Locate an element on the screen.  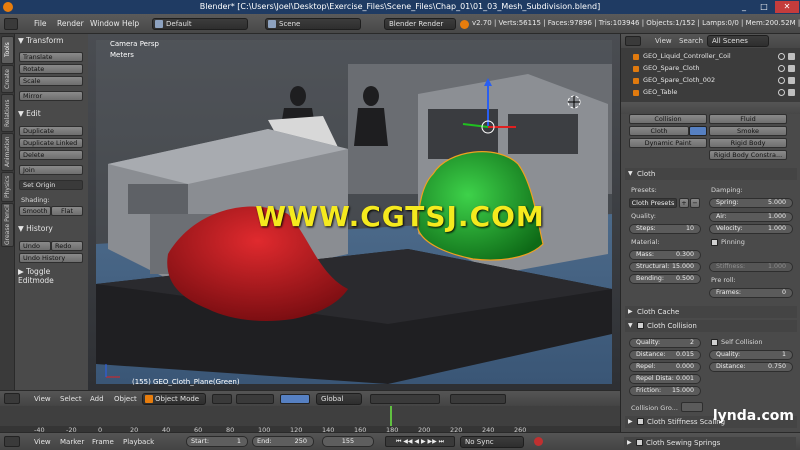
scene-selector: Scene is located at coordinates (313, 24).